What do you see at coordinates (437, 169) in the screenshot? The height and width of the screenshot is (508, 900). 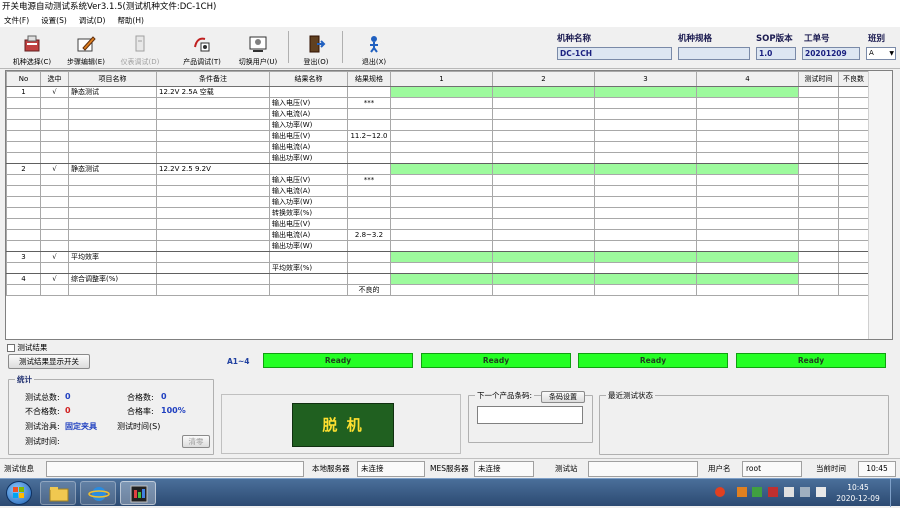 I see `table-row: 2 √ 静态测试 12.2V 2.5 9.2V` at bounding box center [437, 169].